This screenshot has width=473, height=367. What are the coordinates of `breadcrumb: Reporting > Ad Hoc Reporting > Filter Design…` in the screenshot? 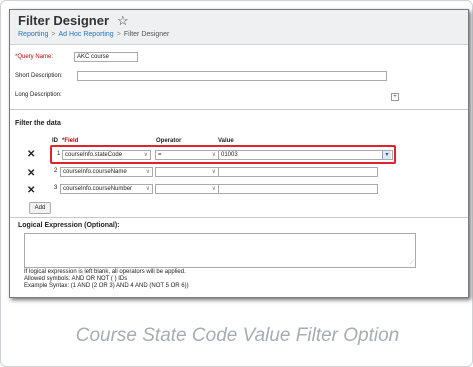 It's located at (93, 34).